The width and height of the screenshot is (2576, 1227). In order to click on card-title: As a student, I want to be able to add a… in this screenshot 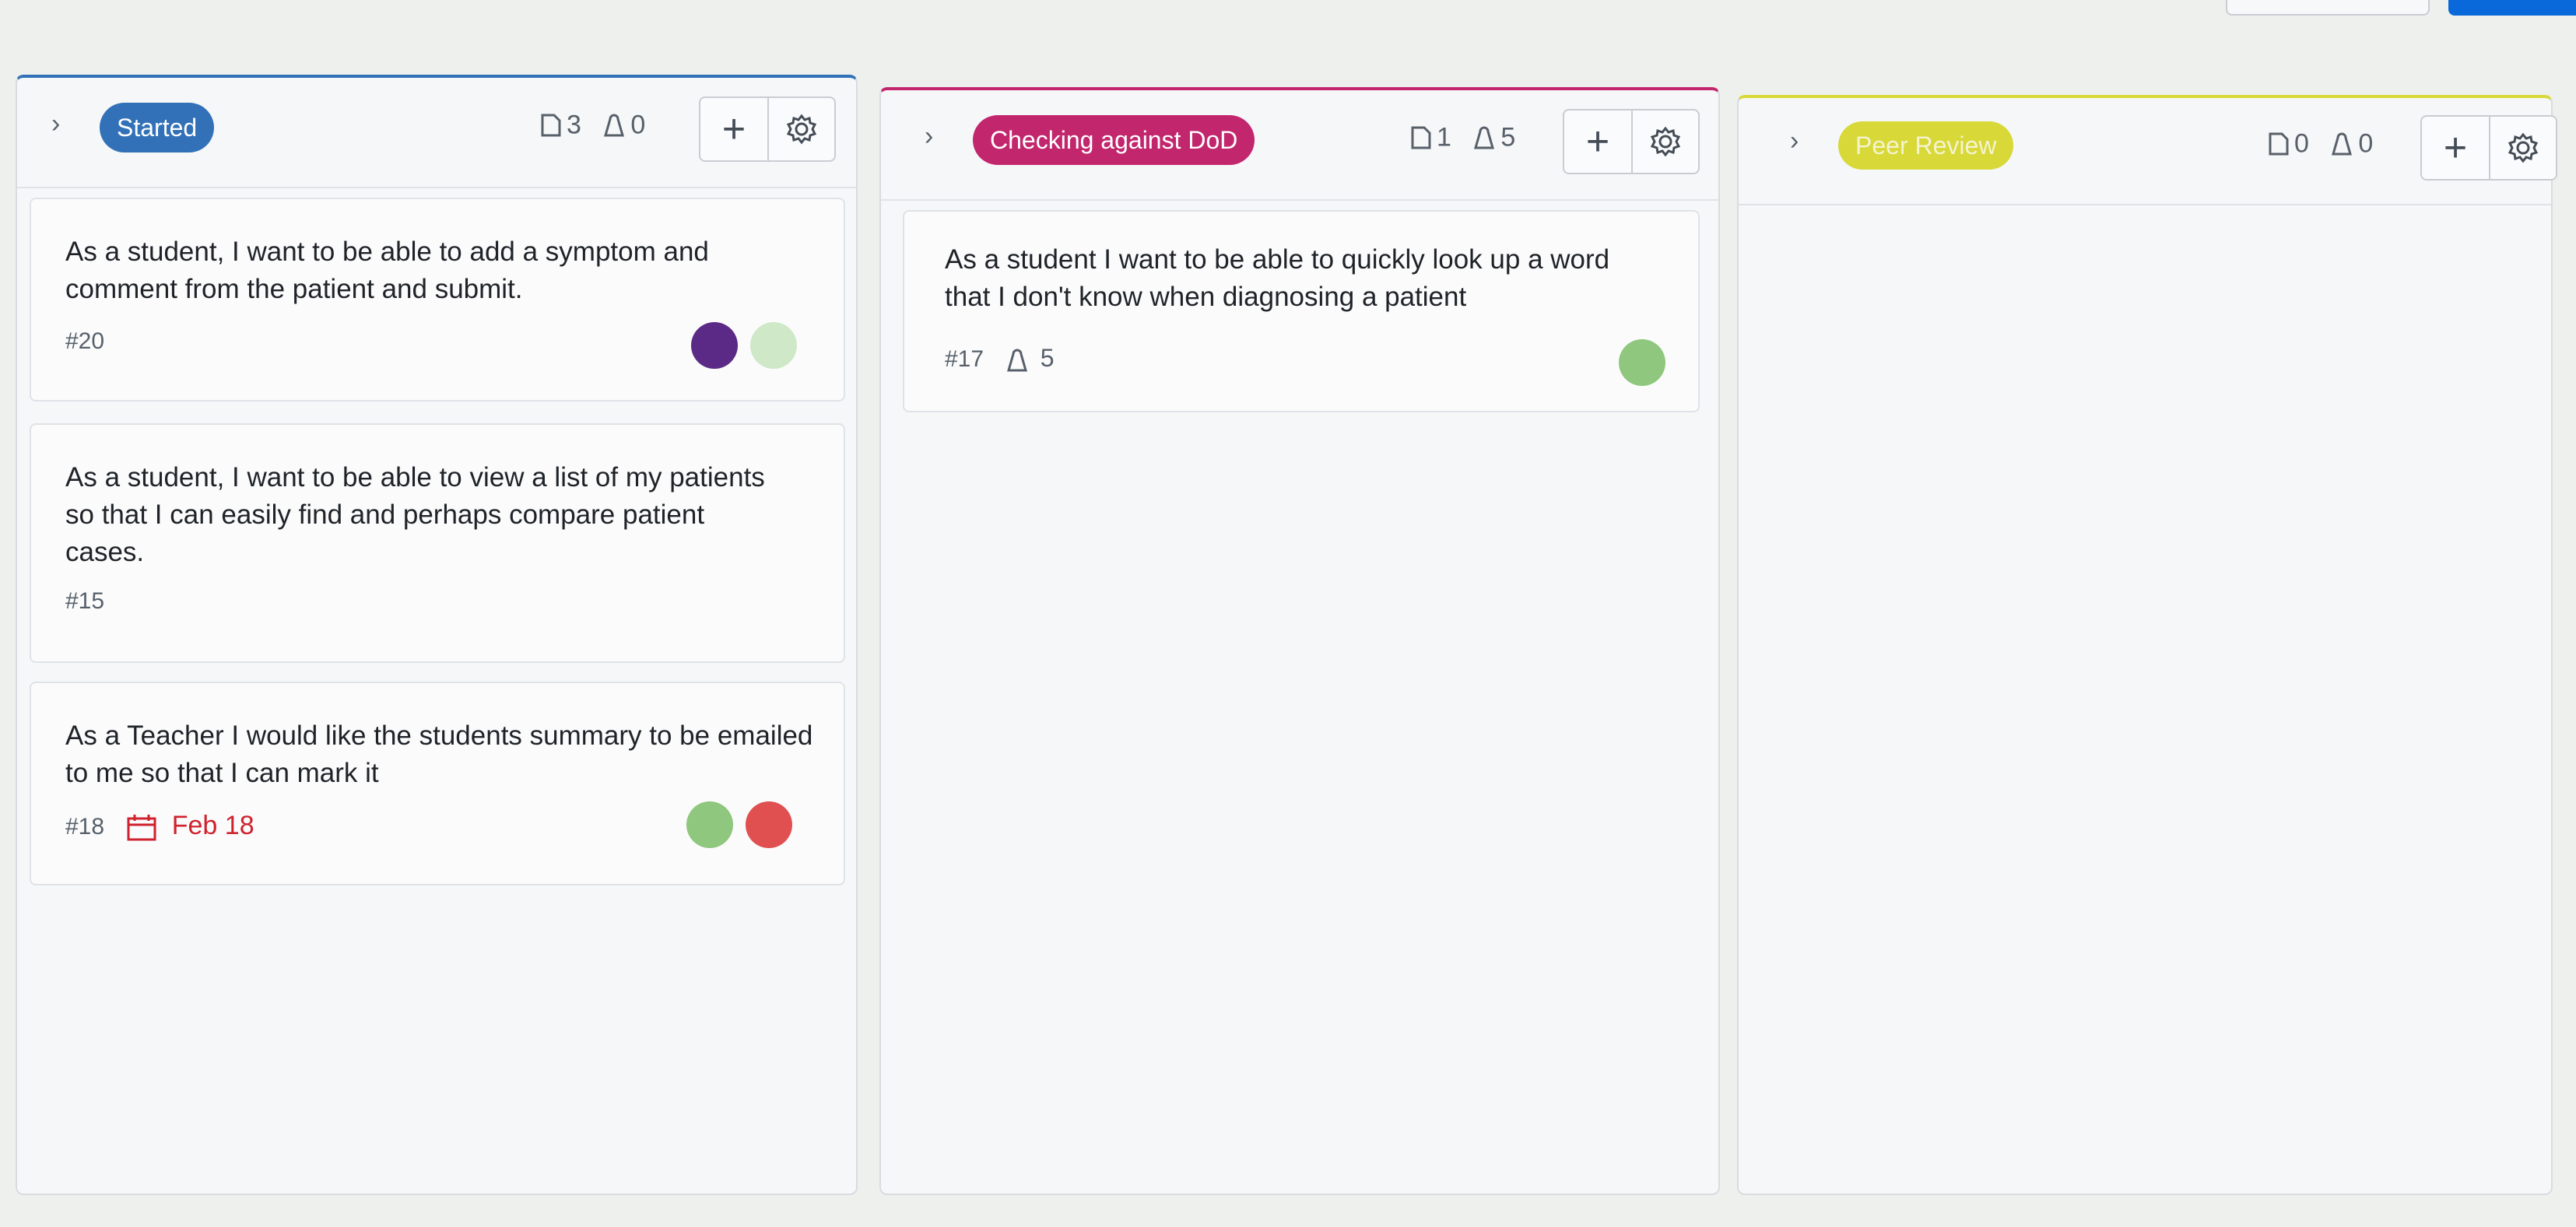, I will do `click(439, 271)`.